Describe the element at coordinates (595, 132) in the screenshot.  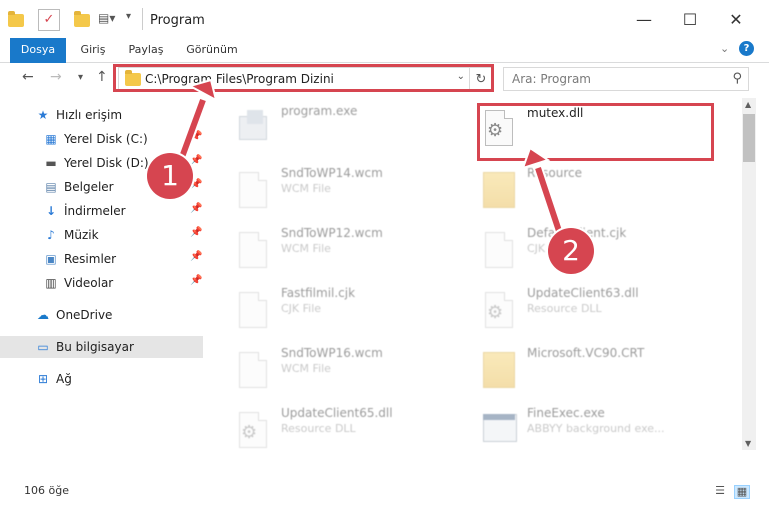
I see `file-highlight-box` at that location.